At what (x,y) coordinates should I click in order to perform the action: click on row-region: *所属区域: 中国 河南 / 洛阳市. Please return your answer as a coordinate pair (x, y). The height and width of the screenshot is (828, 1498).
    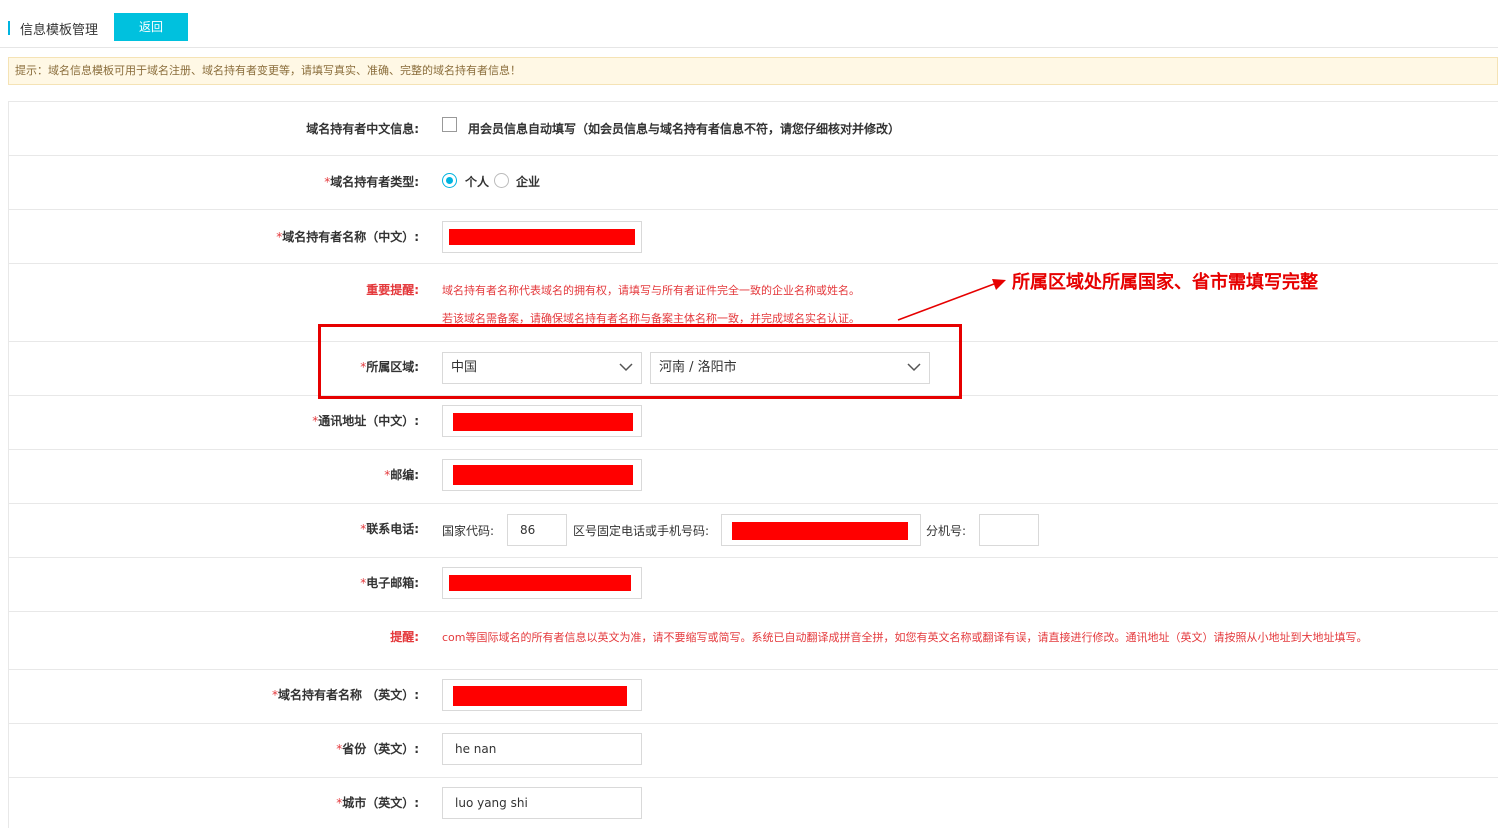
    Looking at the image, I should click on (753, 369).